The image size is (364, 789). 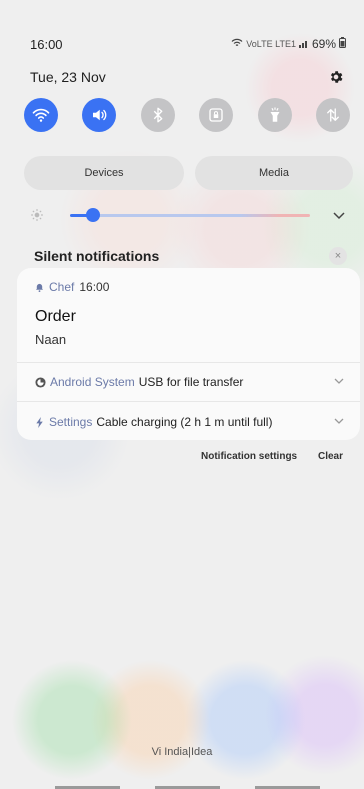 I want to click on battery-icon, so click(x=342, y=44).